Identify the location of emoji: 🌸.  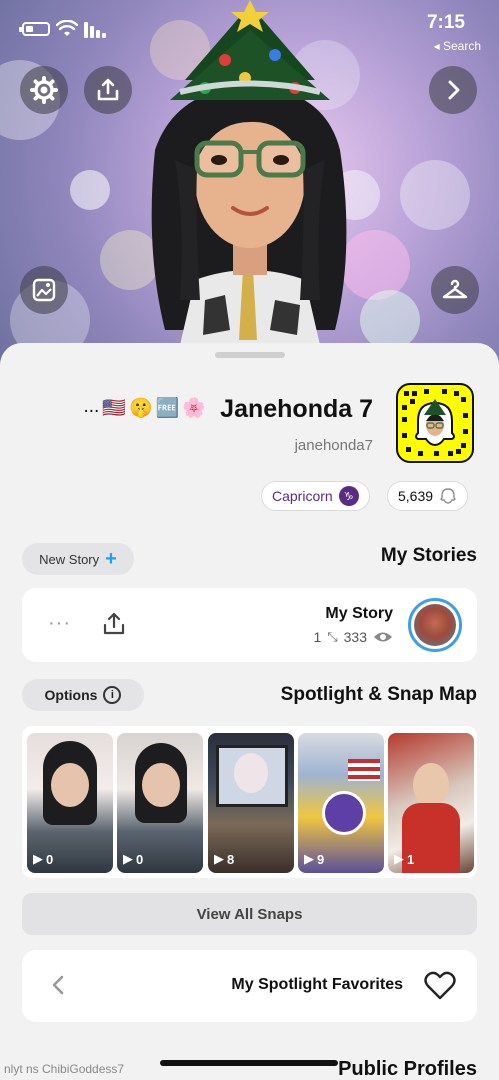
(194, 408).